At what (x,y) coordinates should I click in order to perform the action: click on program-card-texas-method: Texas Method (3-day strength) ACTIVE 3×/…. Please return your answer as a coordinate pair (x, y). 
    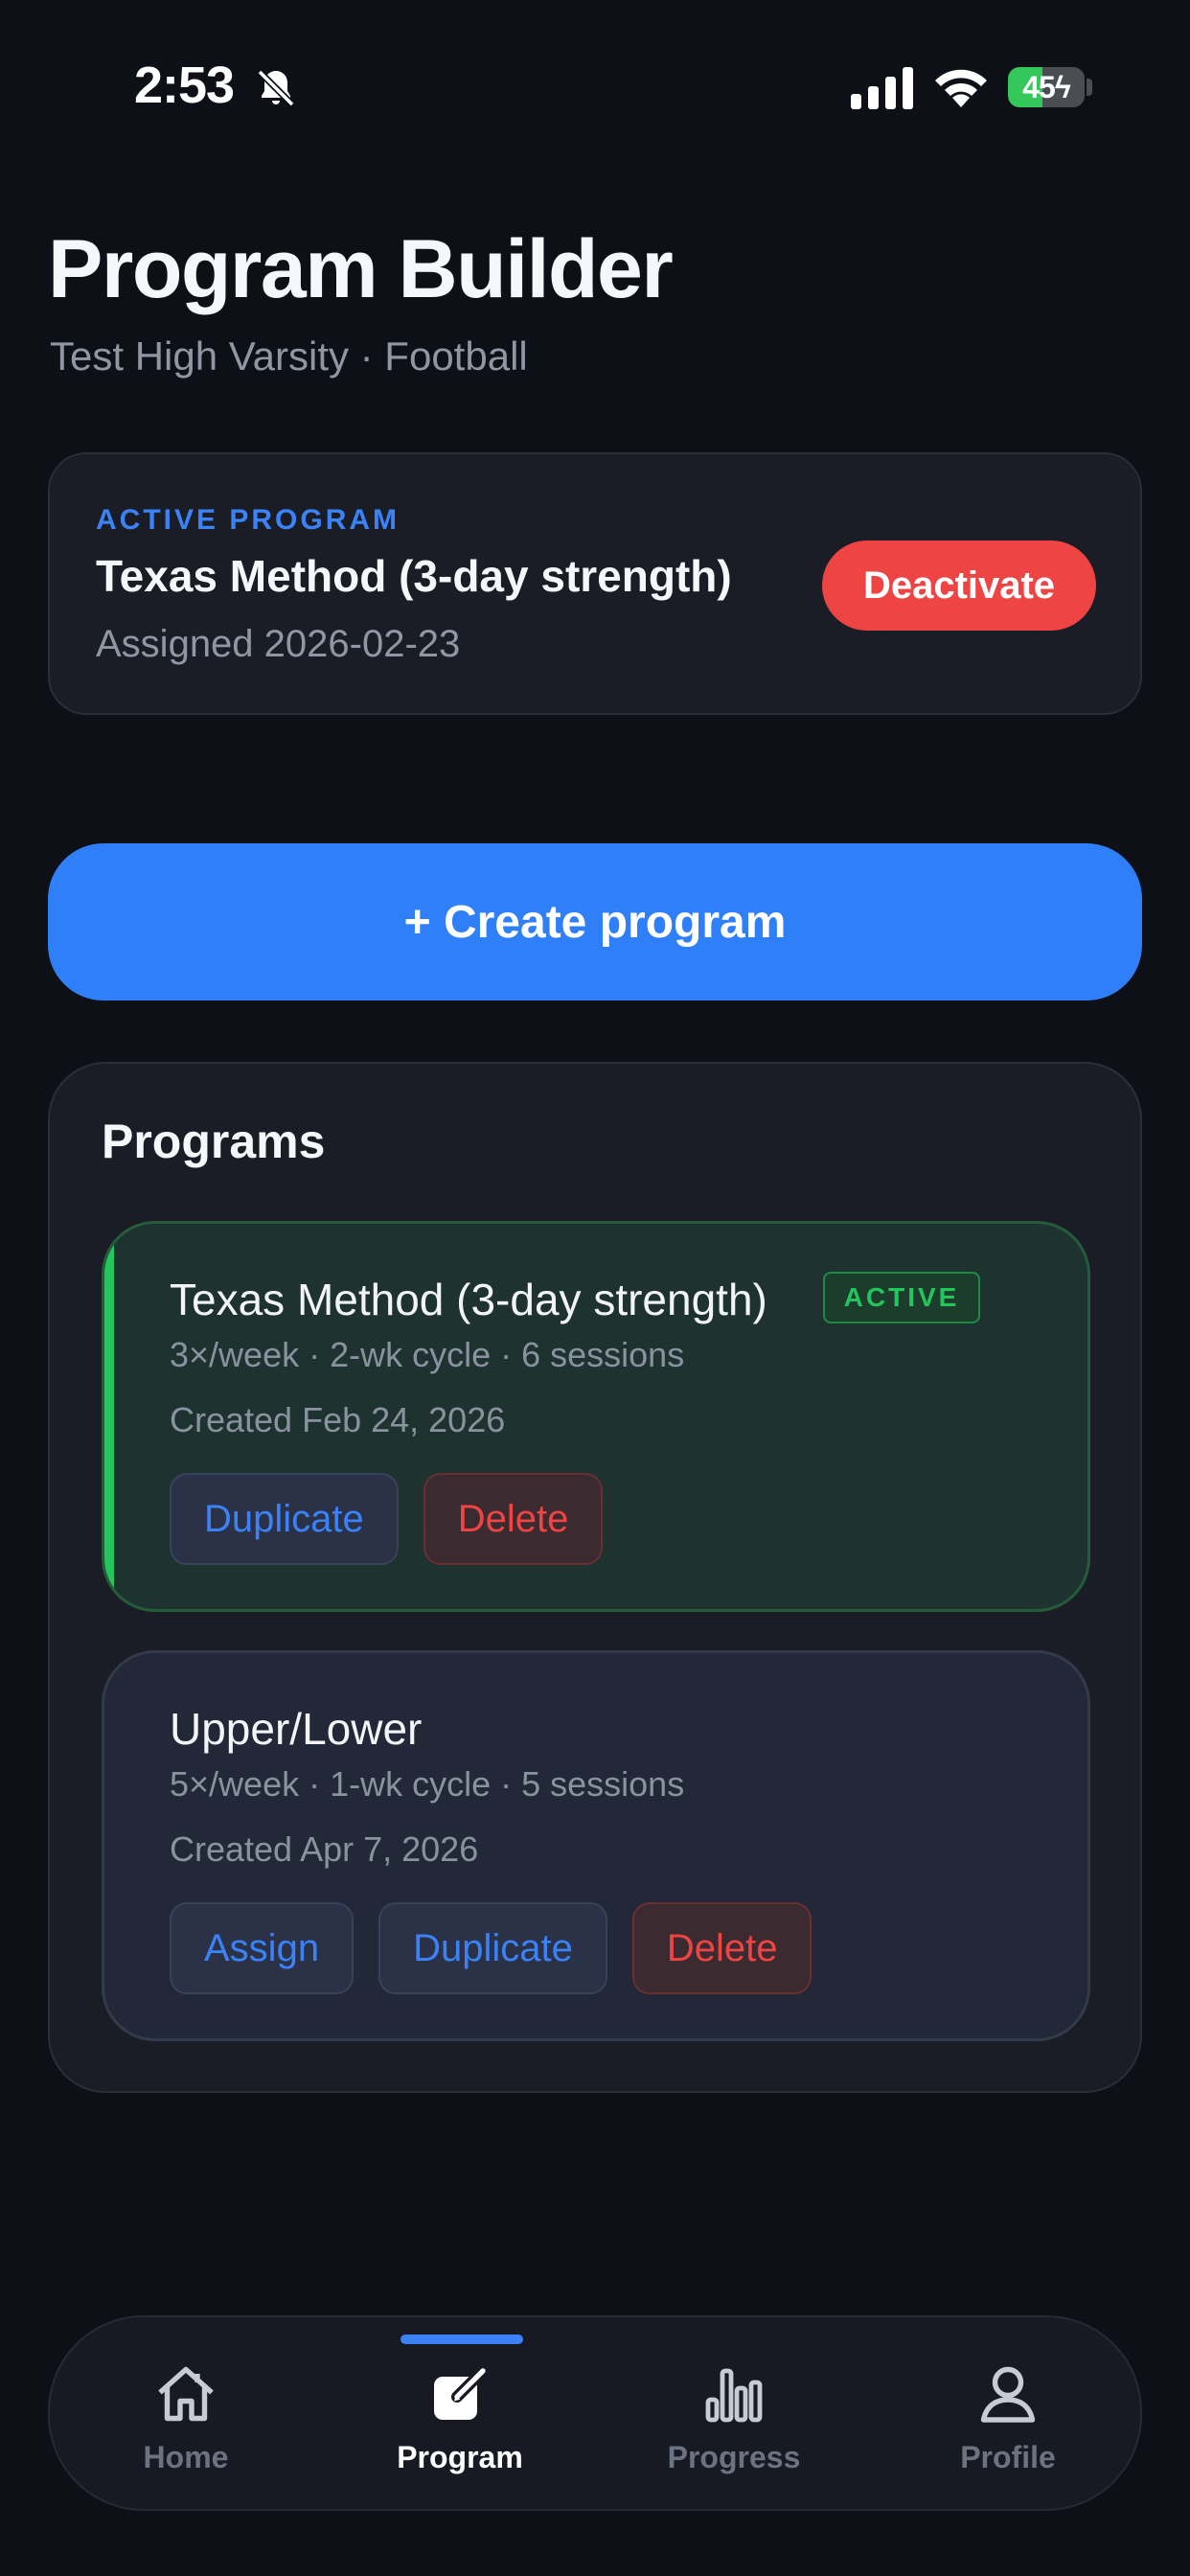
    Looking at the image, I should click on (596, 1416).